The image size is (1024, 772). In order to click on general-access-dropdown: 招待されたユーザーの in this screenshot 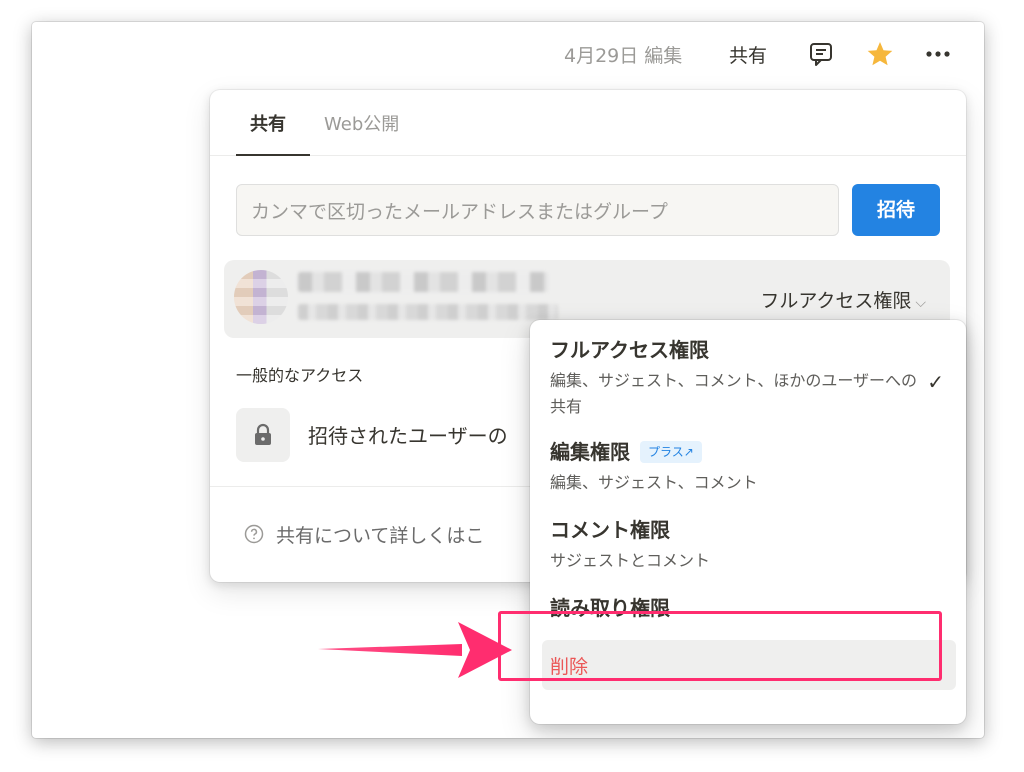, I will do `click(408, 434)`.